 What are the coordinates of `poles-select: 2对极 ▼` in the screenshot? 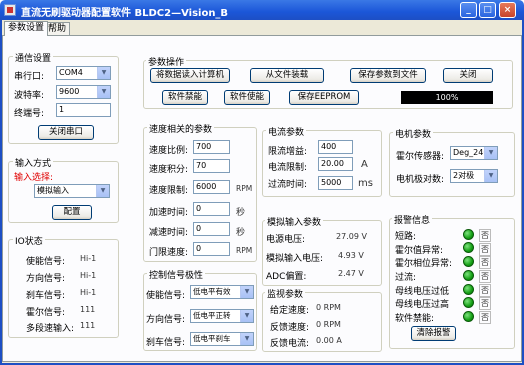 It's located at (474, 176).